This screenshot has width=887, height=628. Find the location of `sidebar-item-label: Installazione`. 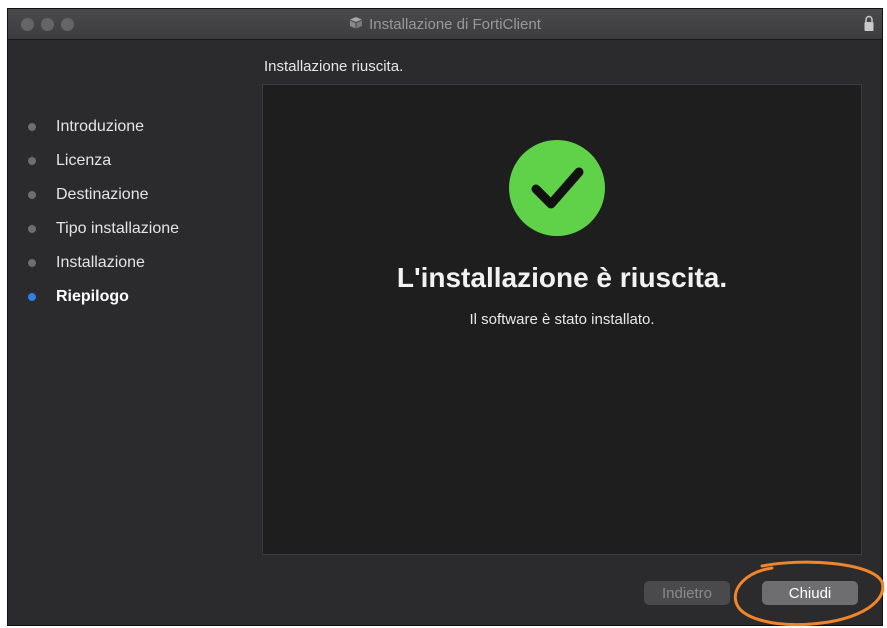

sidebar-item-label: Installazione is located at coordinates (100, 262).